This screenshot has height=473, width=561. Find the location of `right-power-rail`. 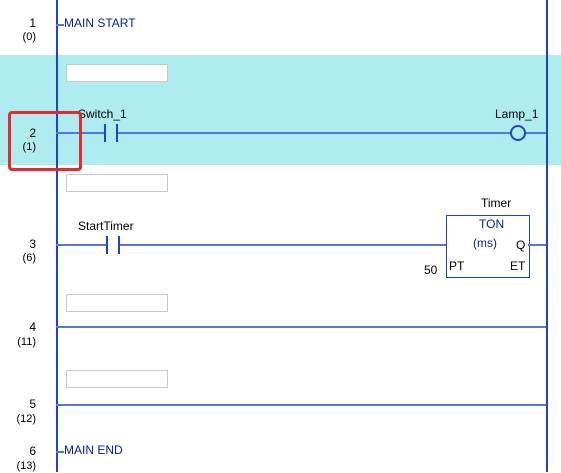

right-power-rail is located at coordinates (547, 236).